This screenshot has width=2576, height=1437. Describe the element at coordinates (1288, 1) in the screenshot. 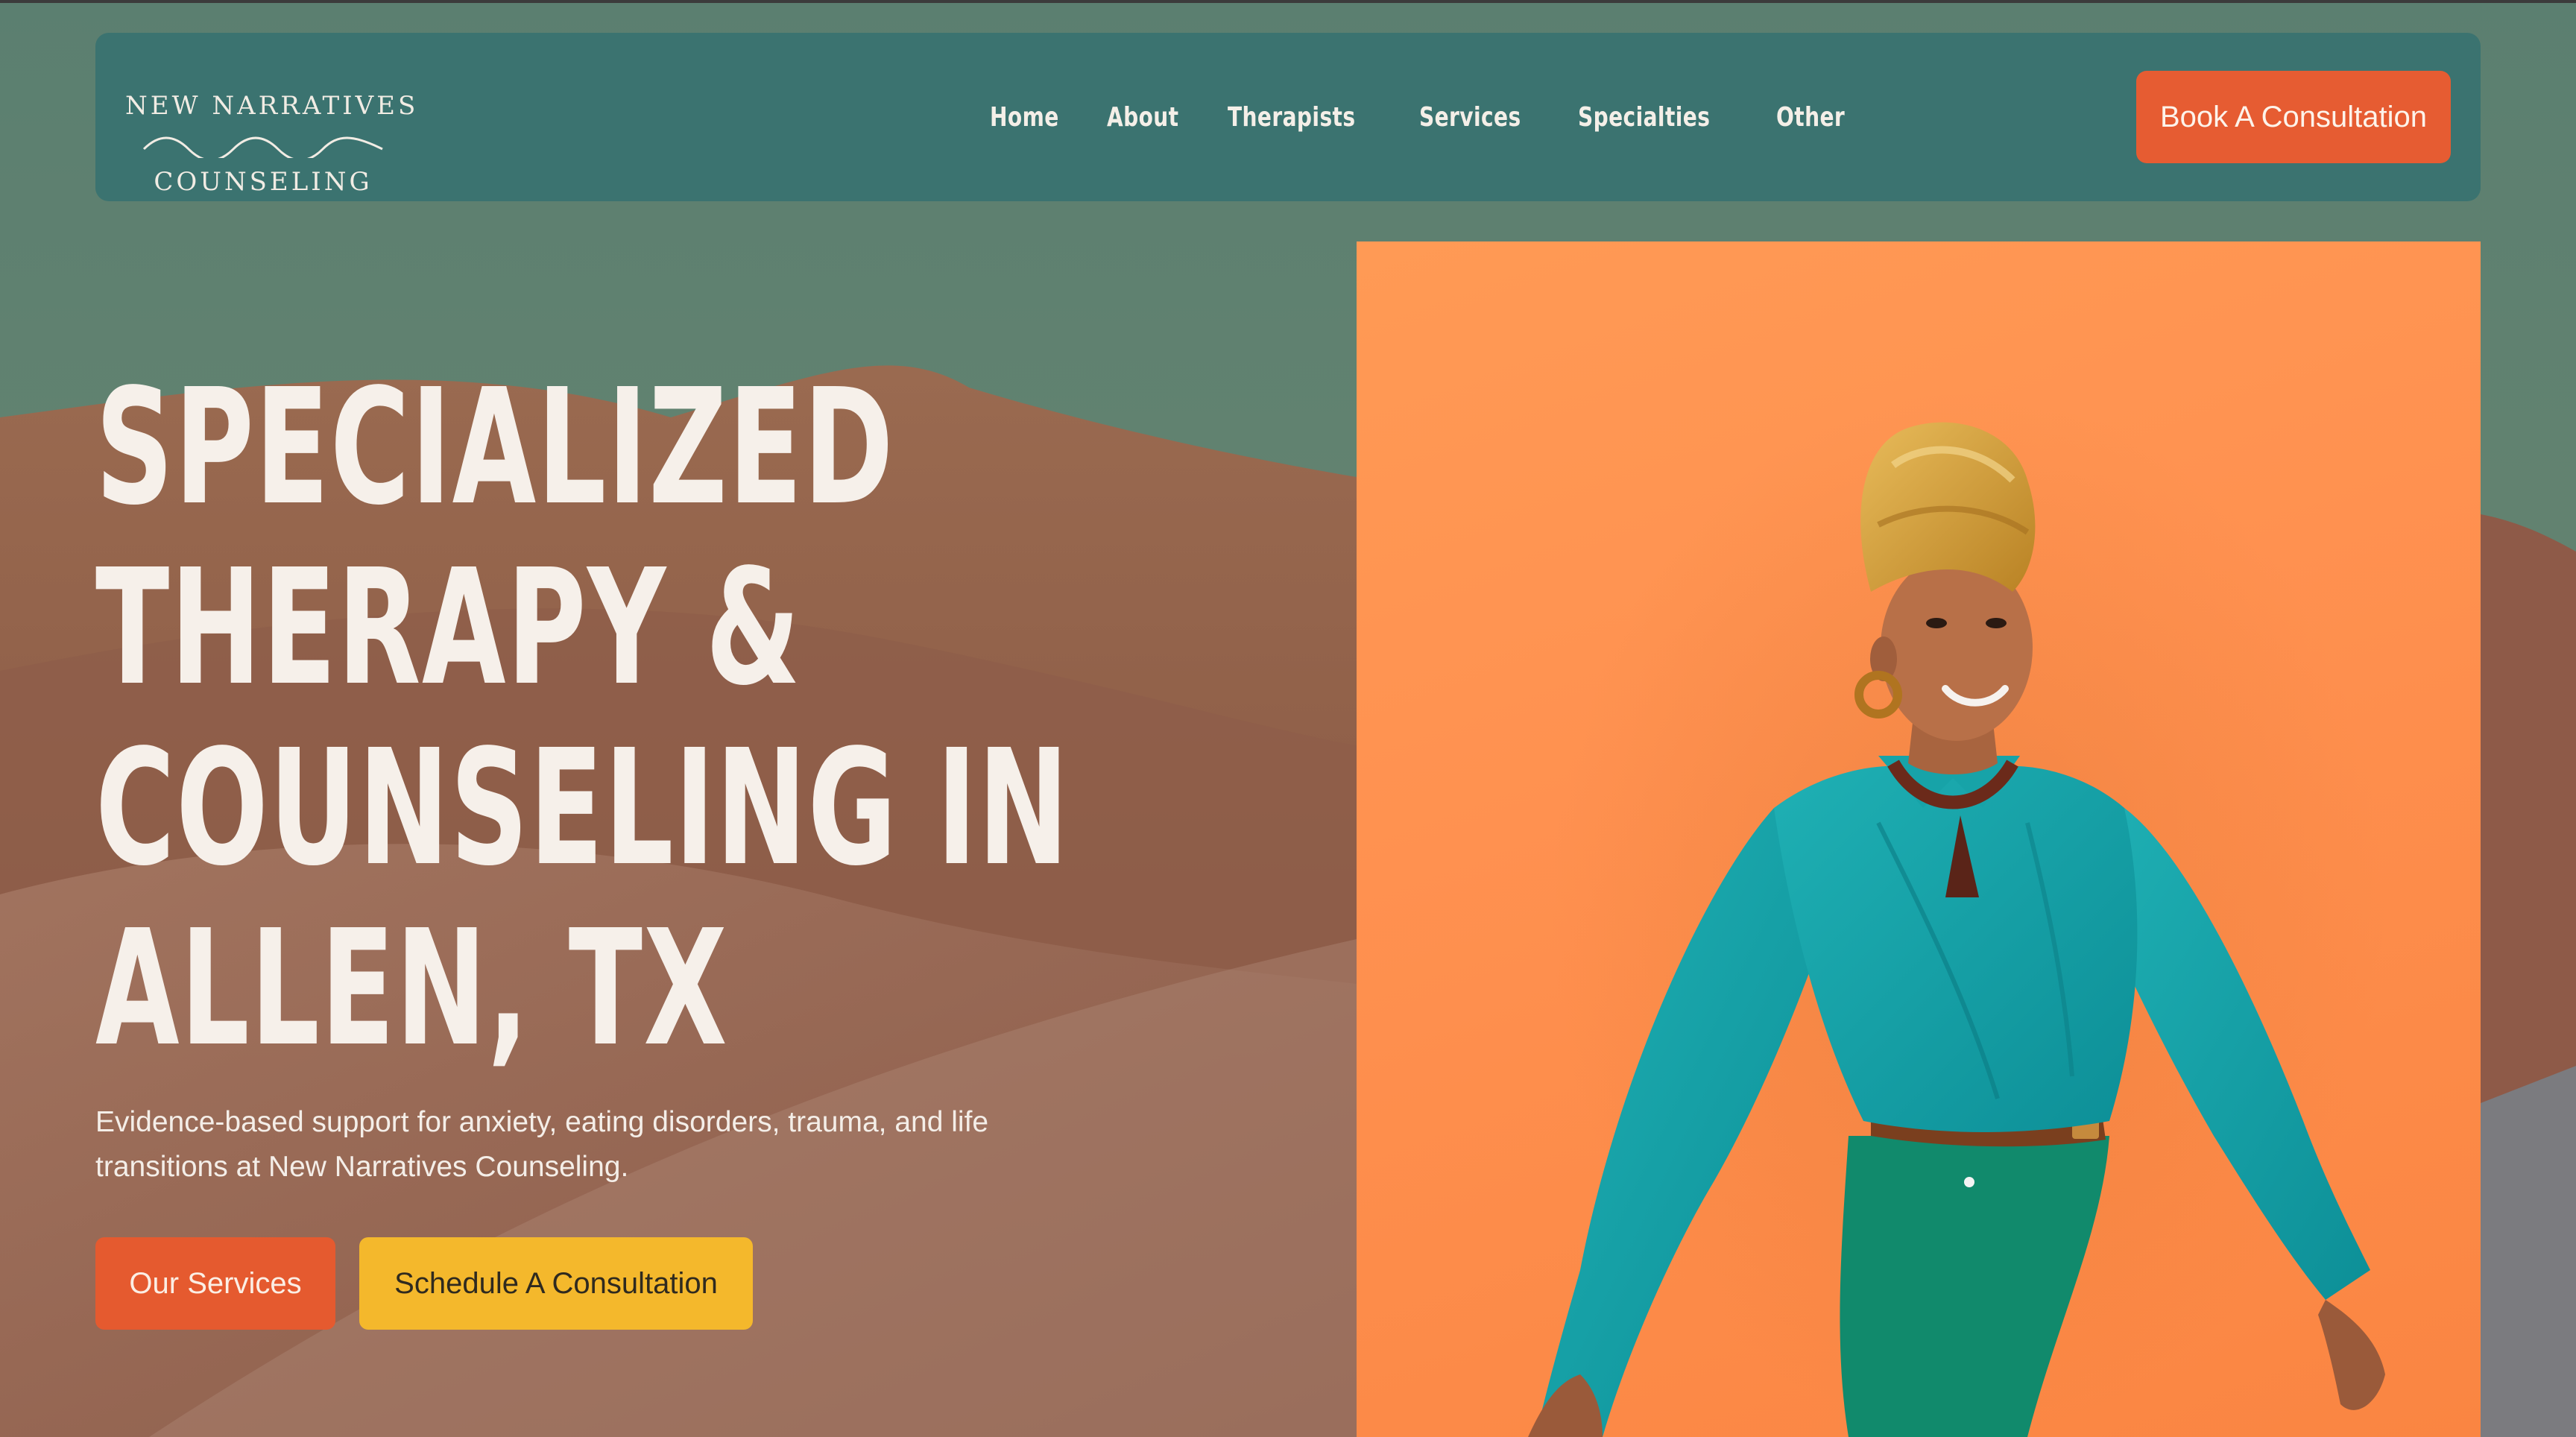

I see `top-border` at that location.